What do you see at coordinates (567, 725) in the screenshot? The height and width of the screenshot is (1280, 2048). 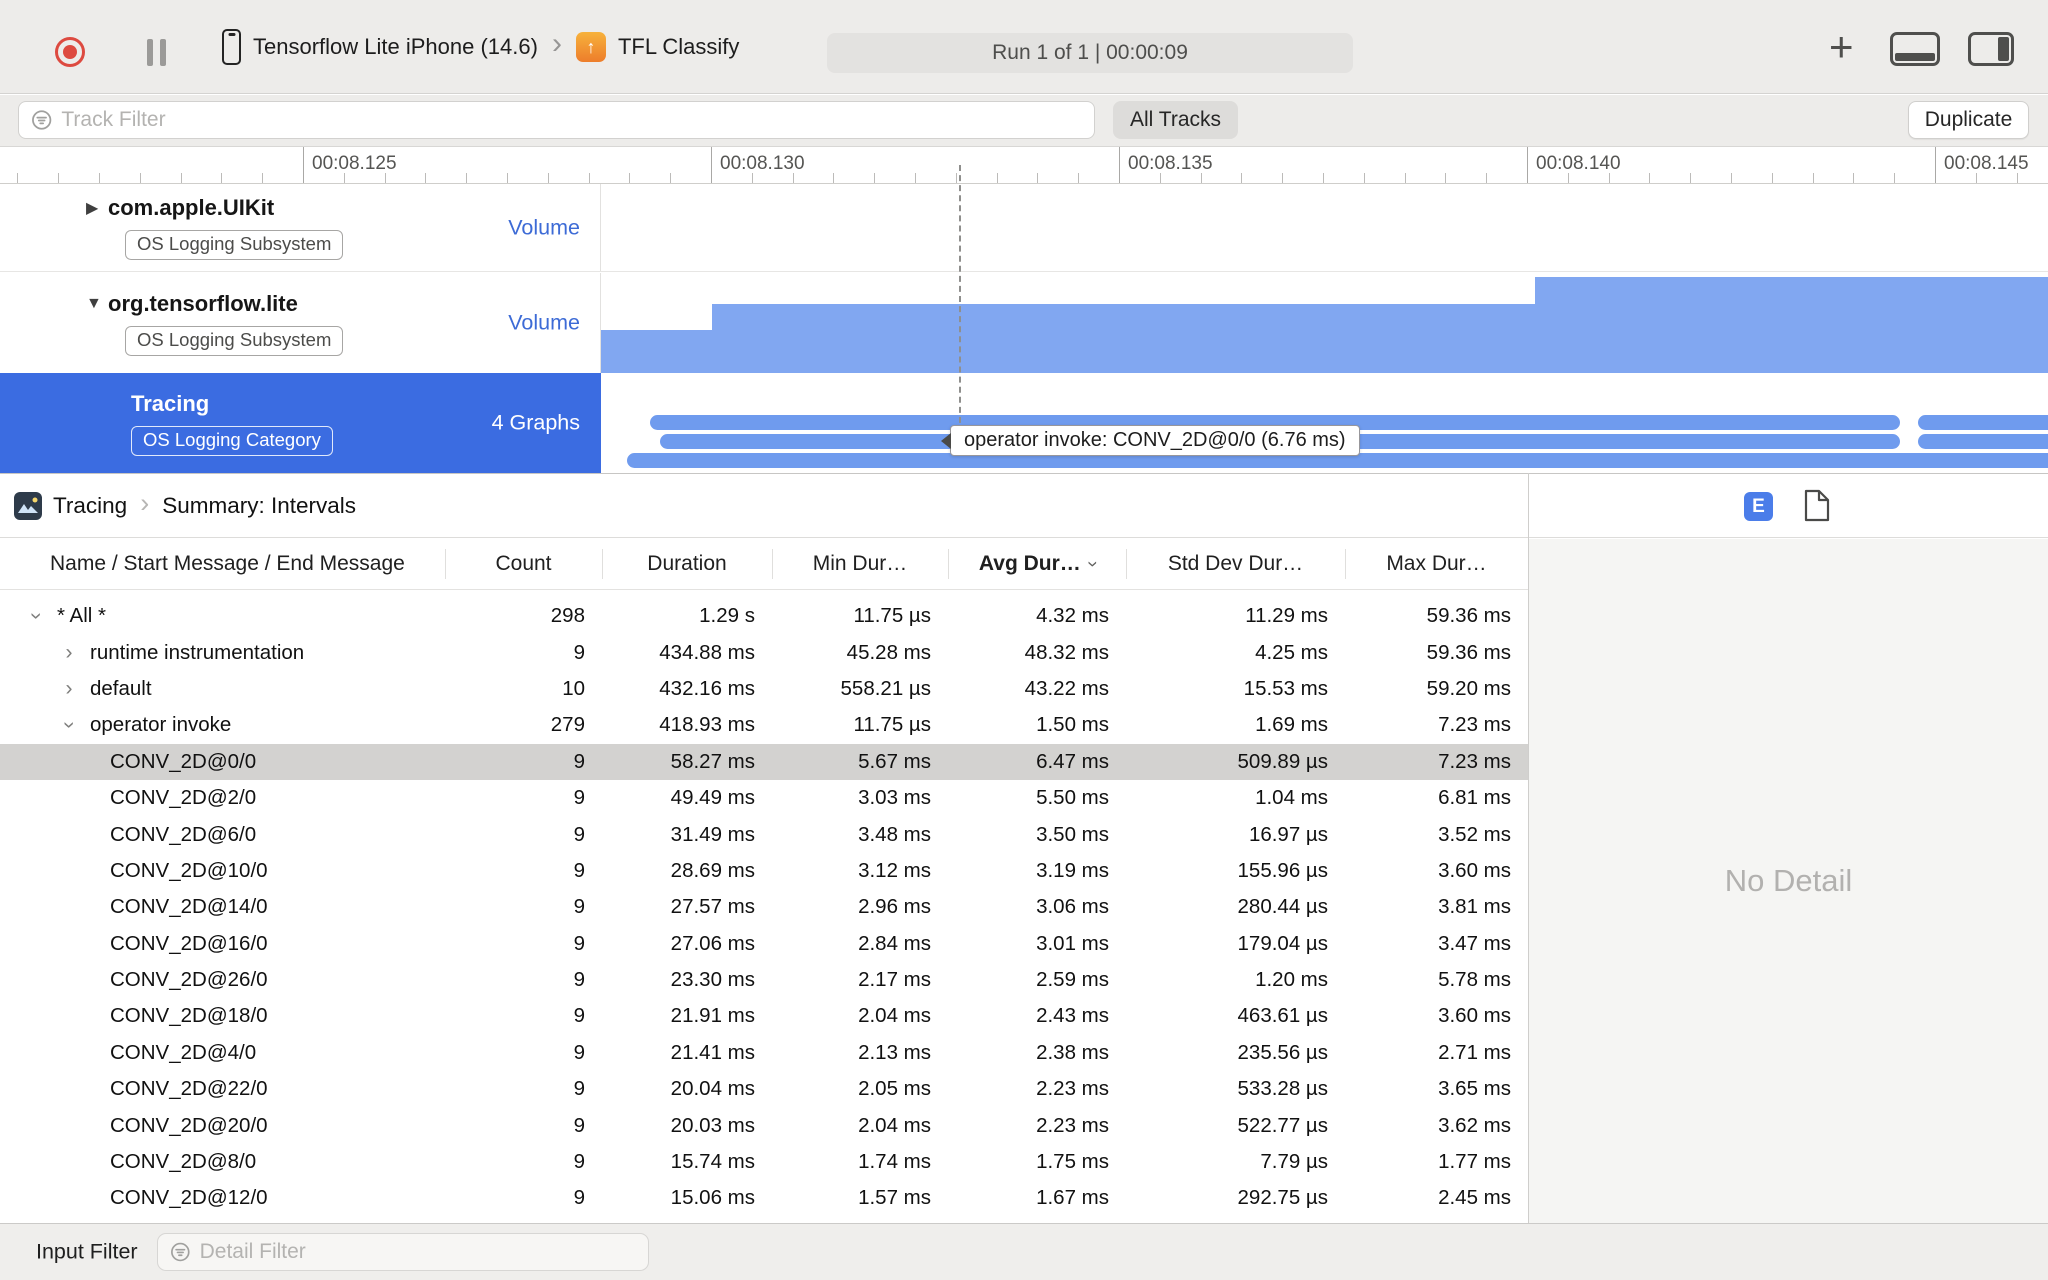 I see `row-count: 279` at bounding box center [567, 725].